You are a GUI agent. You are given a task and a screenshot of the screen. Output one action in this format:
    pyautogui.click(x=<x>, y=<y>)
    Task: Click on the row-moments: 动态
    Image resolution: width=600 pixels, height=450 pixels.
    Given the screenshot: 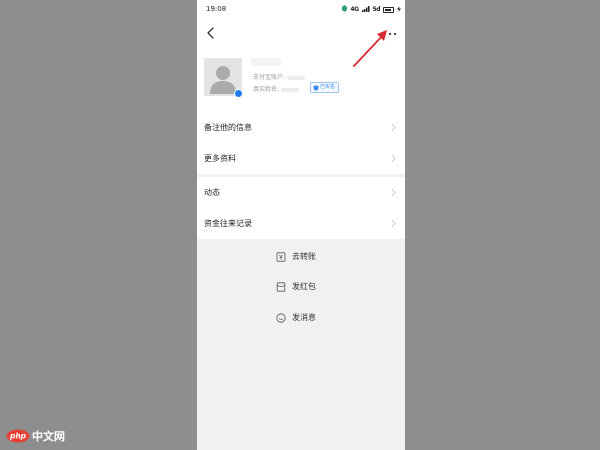 What is the action you would take?
    pyautogui.click(x=301, y=192)
    